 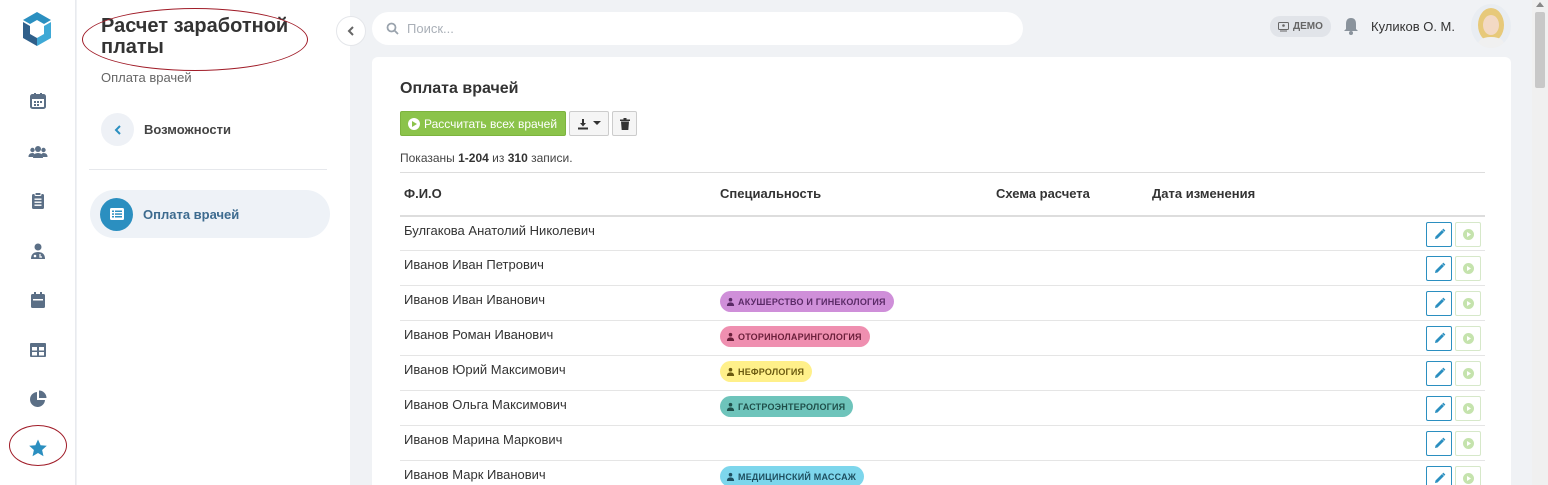 I want to click on delete-button, so click(x=625, y=123).